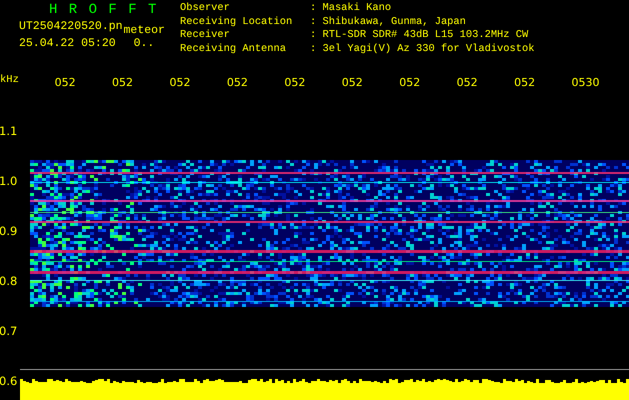 The image size is (629, 400). What do you see at coordinates (71, 27) in the screenshot?
I see `file-name: UT2504220520.pn` at bounding box center [71, 27].